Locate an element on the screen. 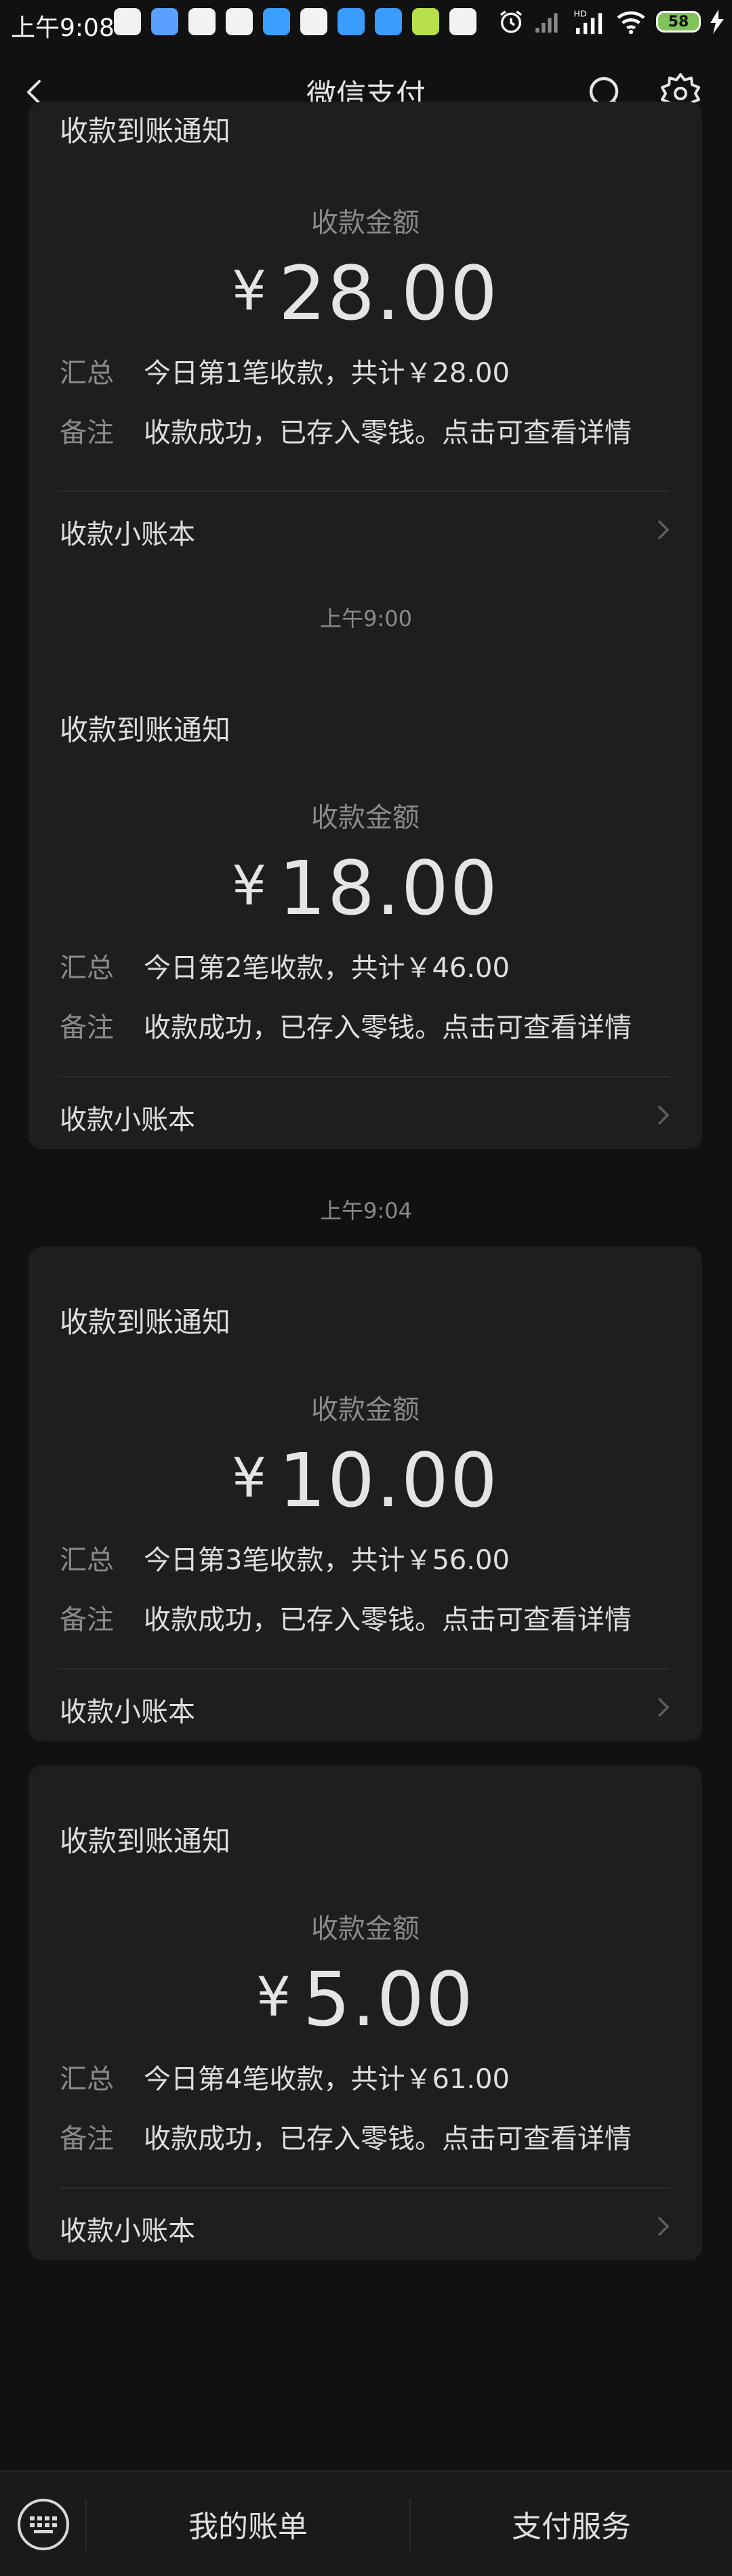  download-icon is located at coordinates (463, 21).